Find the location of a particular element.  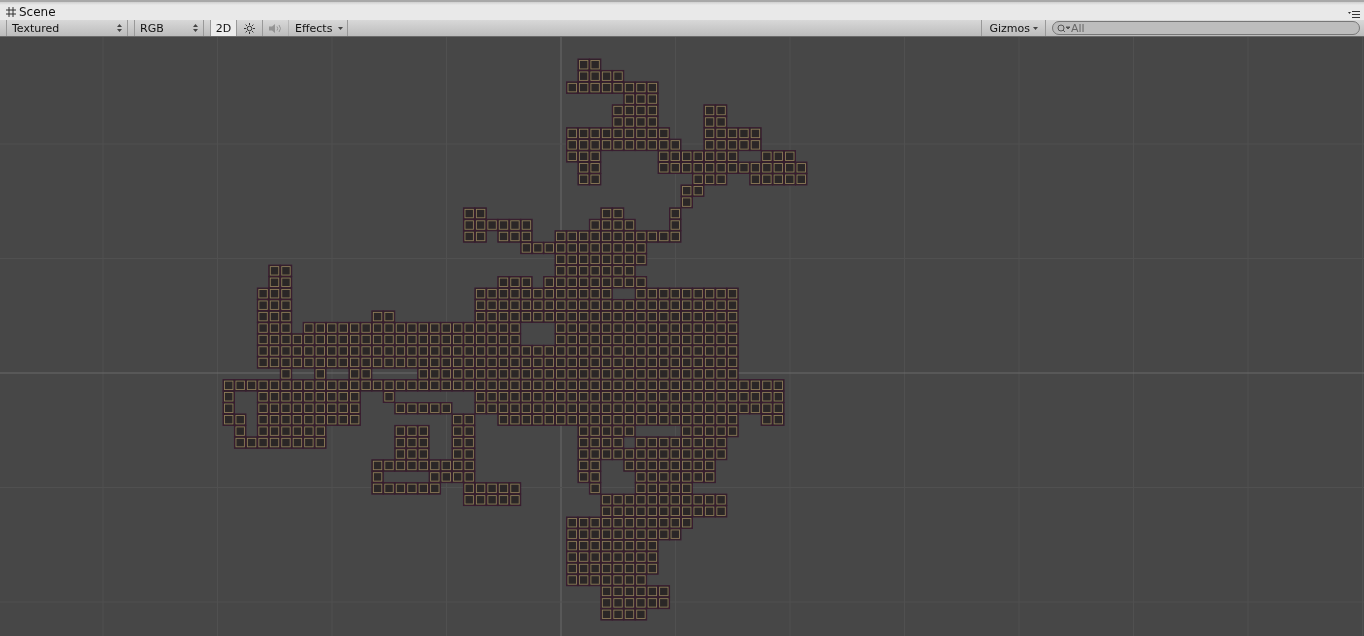

render-mode-dropdown: RGB is located at coordinates (169, 28).